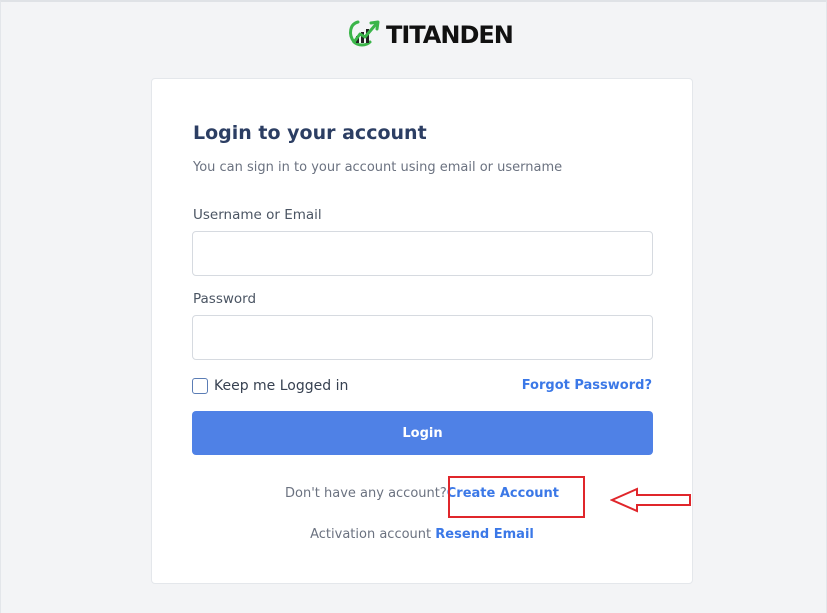 Image resolution: width=827 pixels, height=613 pixels. I want to click on no-account-text: Don't have any account?, so click(366, 493).